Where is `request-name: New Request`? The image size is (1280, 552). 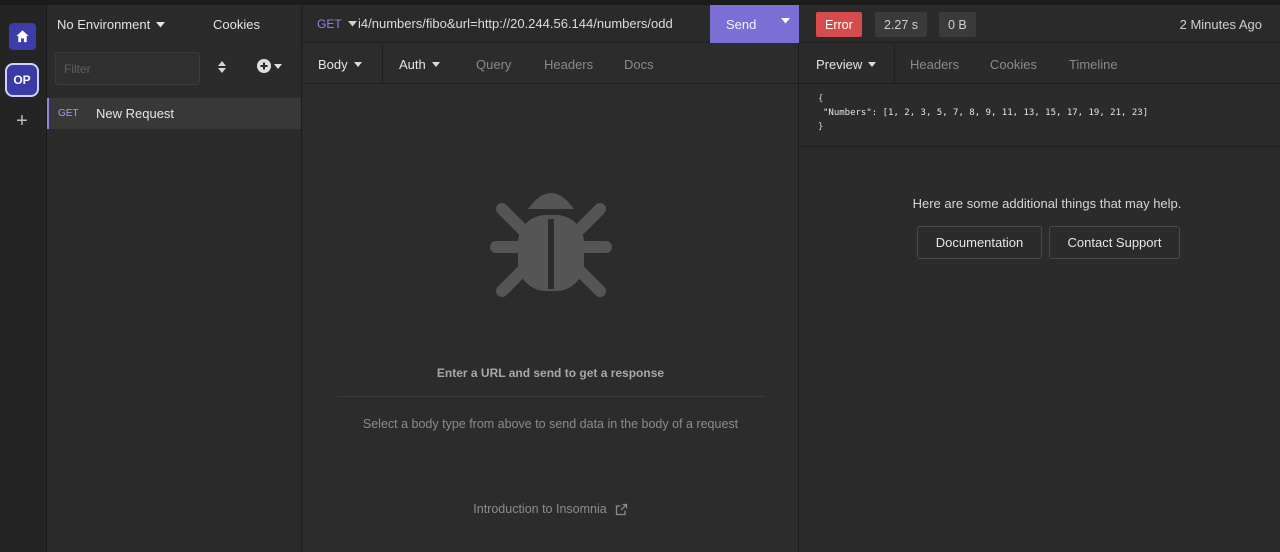
request-name: New Request is located at coordinates (135, 113).